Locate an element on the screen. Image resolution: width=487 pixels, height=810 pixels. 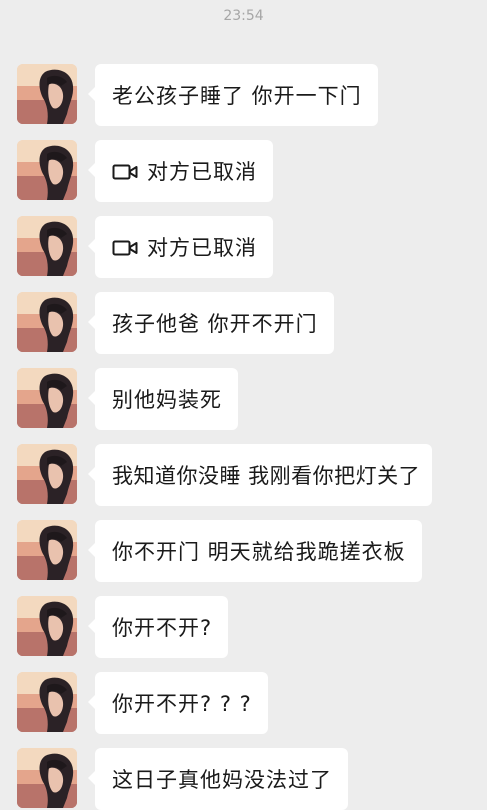
message-bubble: 你不开门 明天就给我跪搓衣板 is located at coordinates (255, 551).